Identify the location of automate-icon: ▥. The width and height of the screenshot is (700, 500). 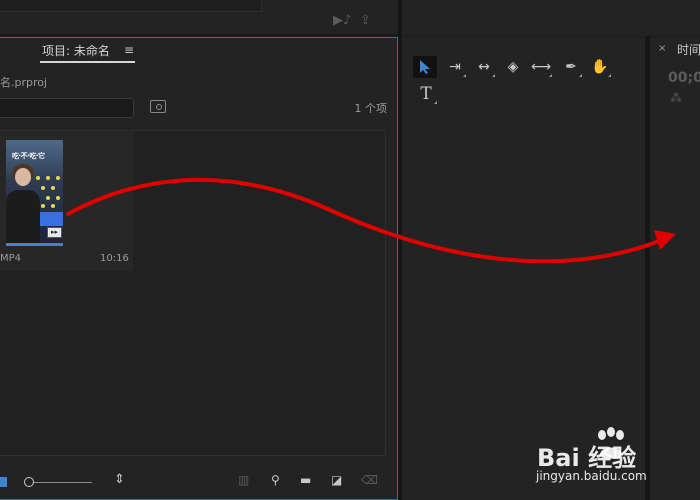
(243, 480).